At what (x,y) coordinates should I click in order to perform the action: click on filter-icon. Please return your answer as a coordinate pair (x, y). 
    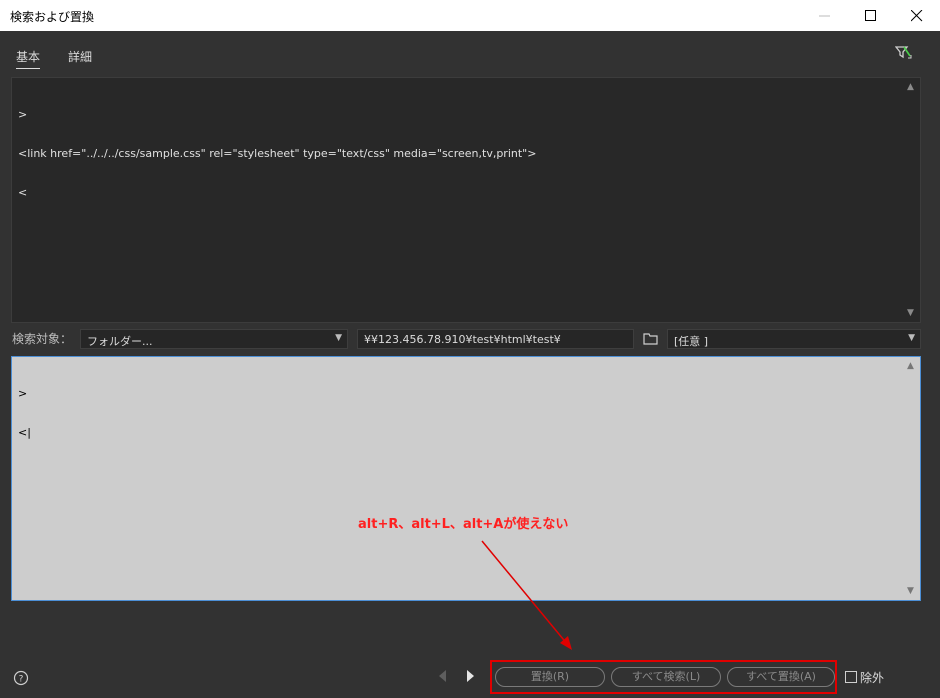
    Looking at the image, I should click on (903, 54).